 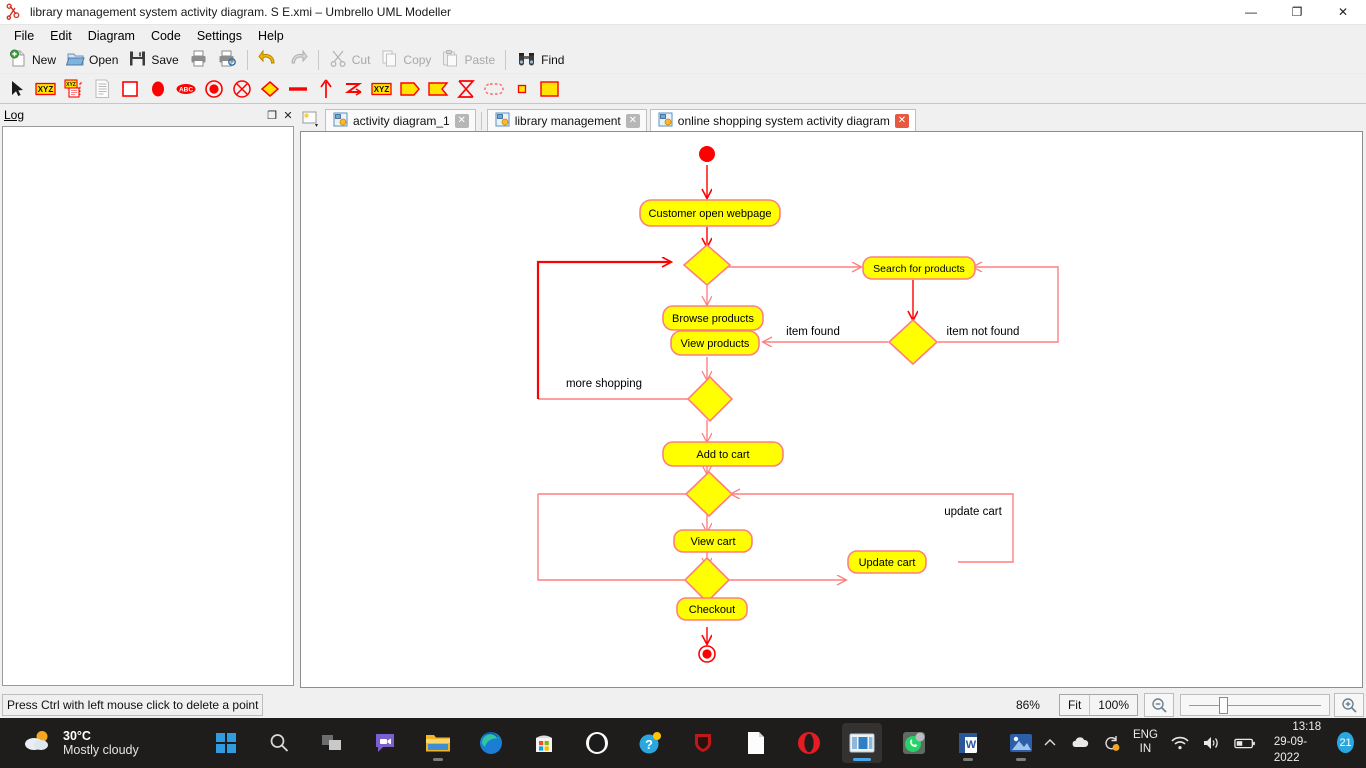 What do you see at coordinates (103, 743) in the screenshot?
I see `taskbar-weather-widget: 30°C Mostly cloudy` at bounding box center [103, 743].